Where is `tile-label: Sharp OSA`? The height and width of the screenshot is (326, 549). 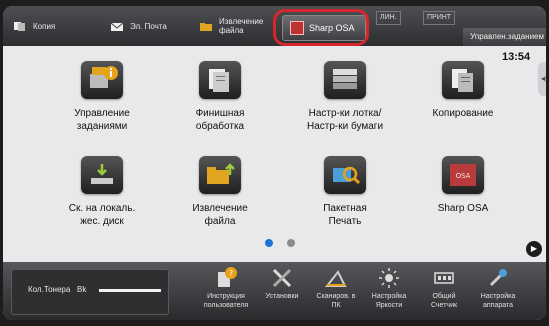 tile-label: Sharp OSA is located at coordinates (463, 208).